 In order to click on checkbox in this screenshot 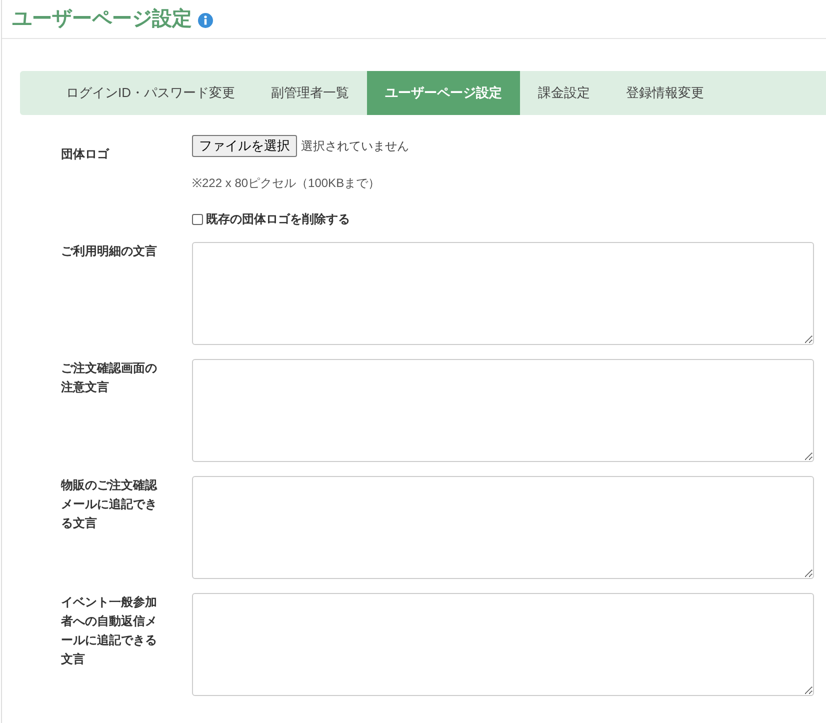, I will do `click(197, 219)`.